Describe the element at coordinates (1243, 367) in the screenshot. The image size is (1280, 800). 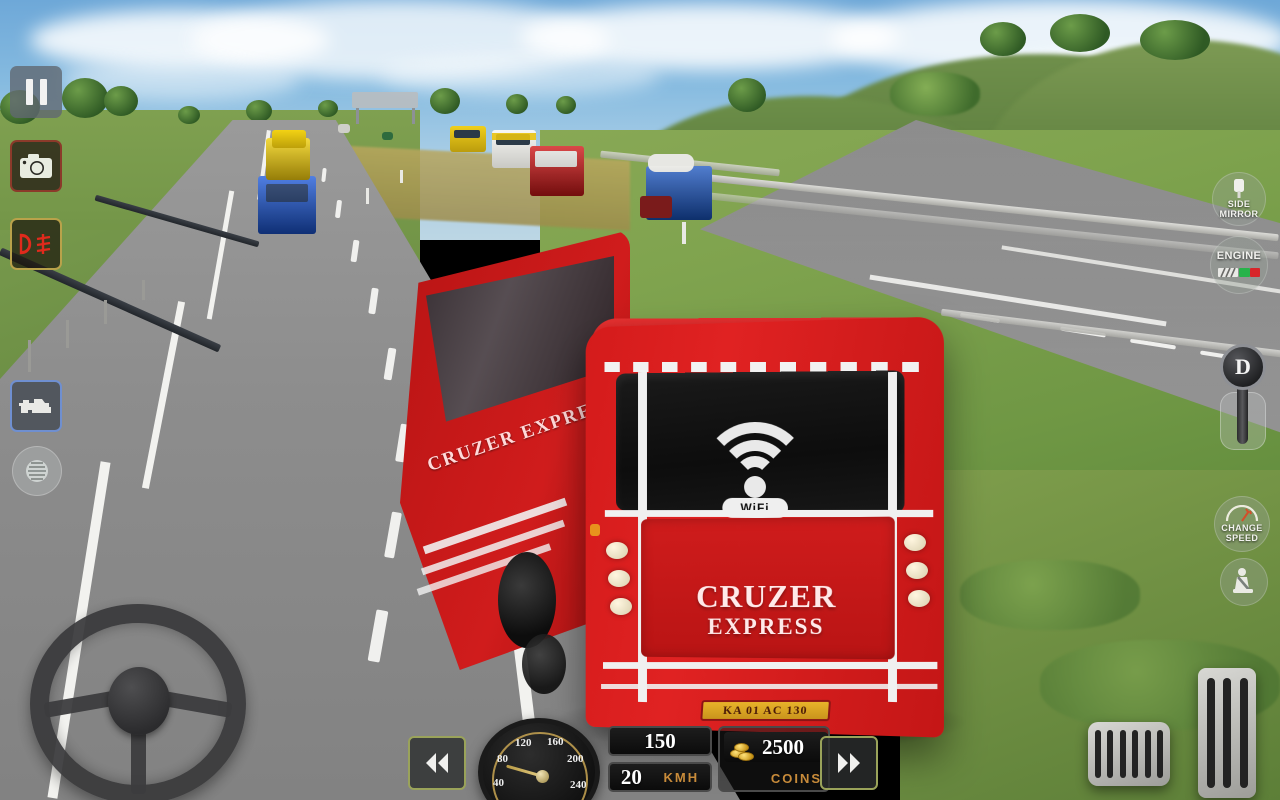
I see `gear-indicator: D` at that location.